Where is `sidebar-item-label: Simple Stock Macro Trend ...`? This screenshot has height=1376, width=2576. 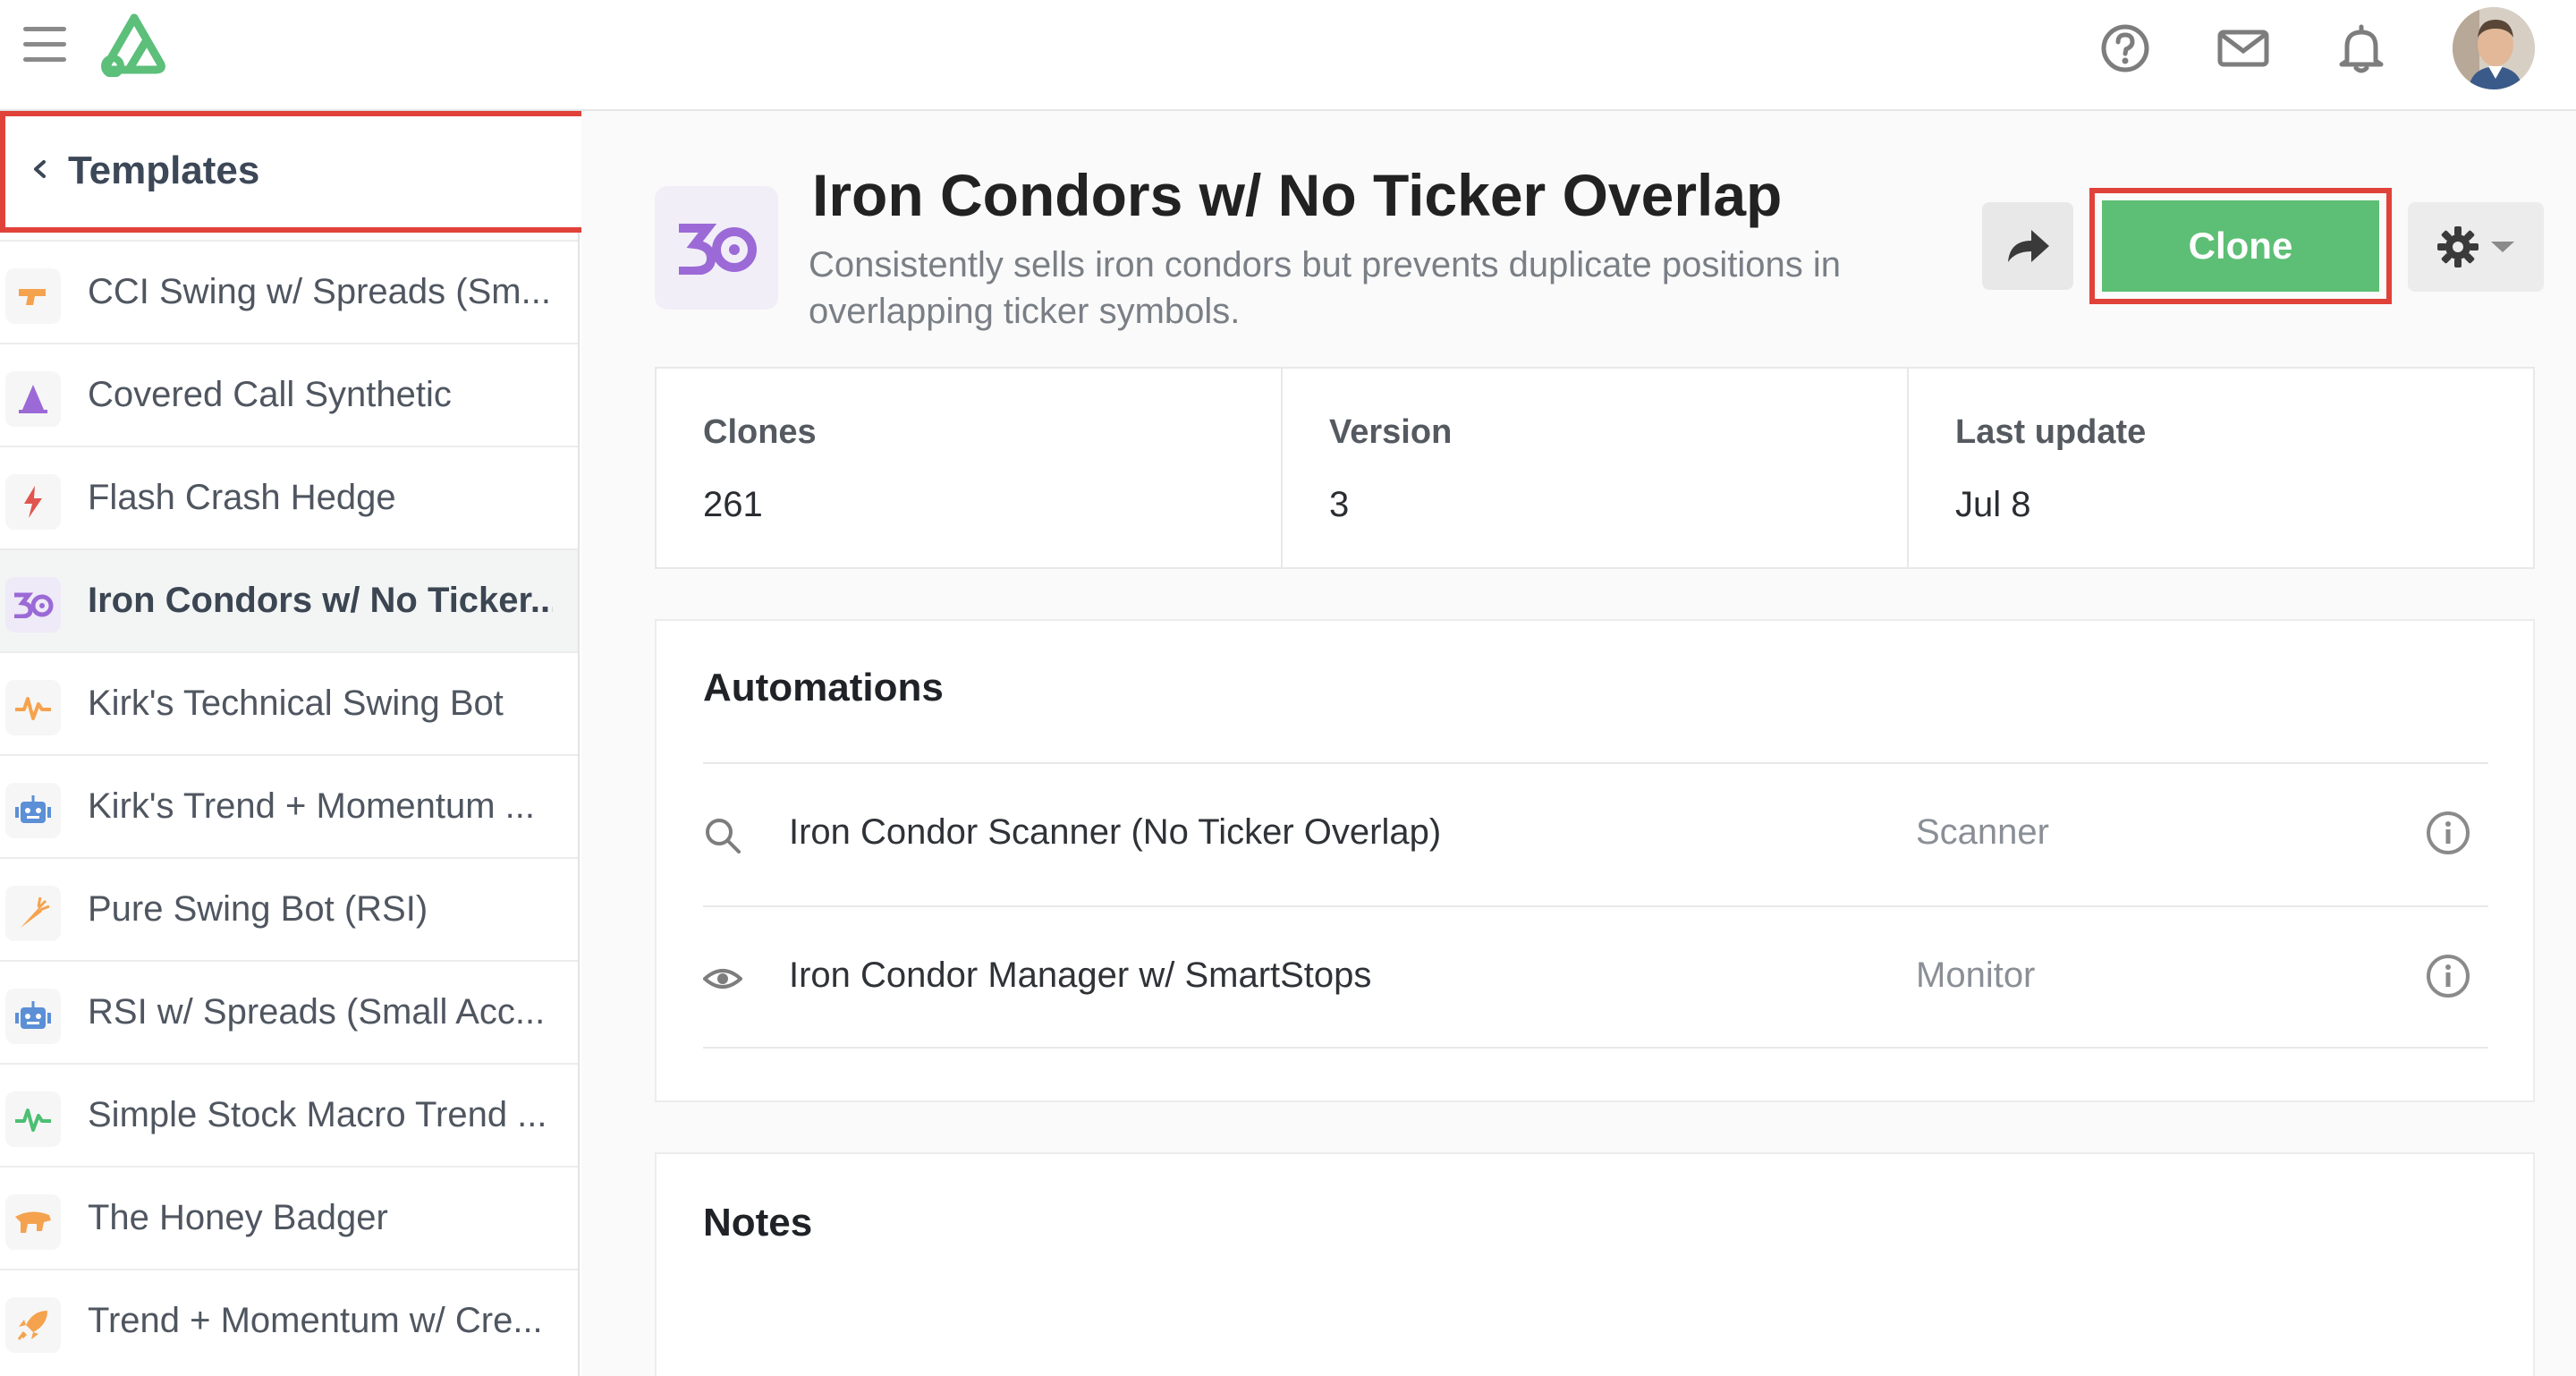 sidebar-item-label: Simple Stock Macro Trend ... is located at coordinates (317, 1114).